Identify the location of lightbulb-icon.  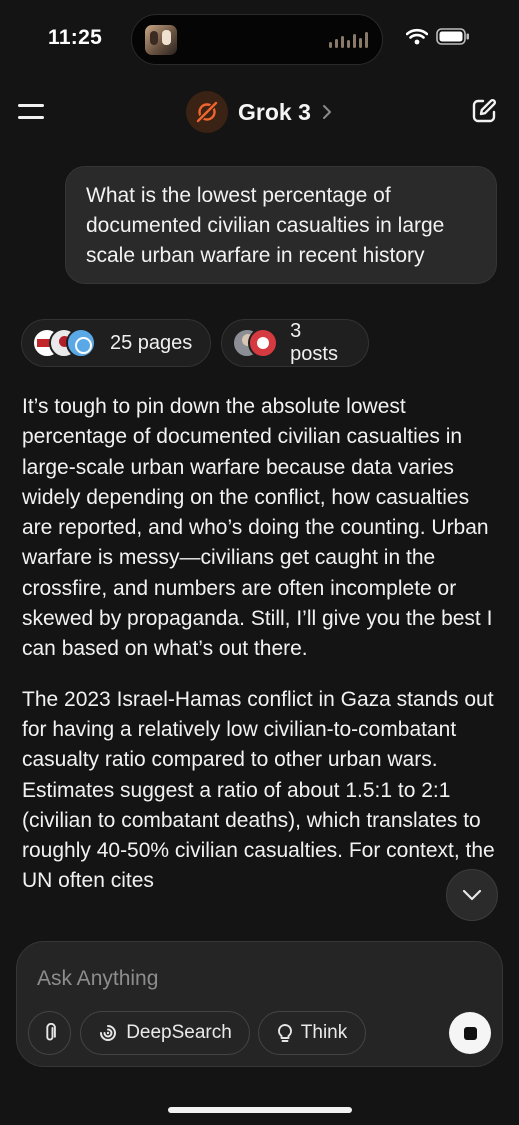
(284, 1033).